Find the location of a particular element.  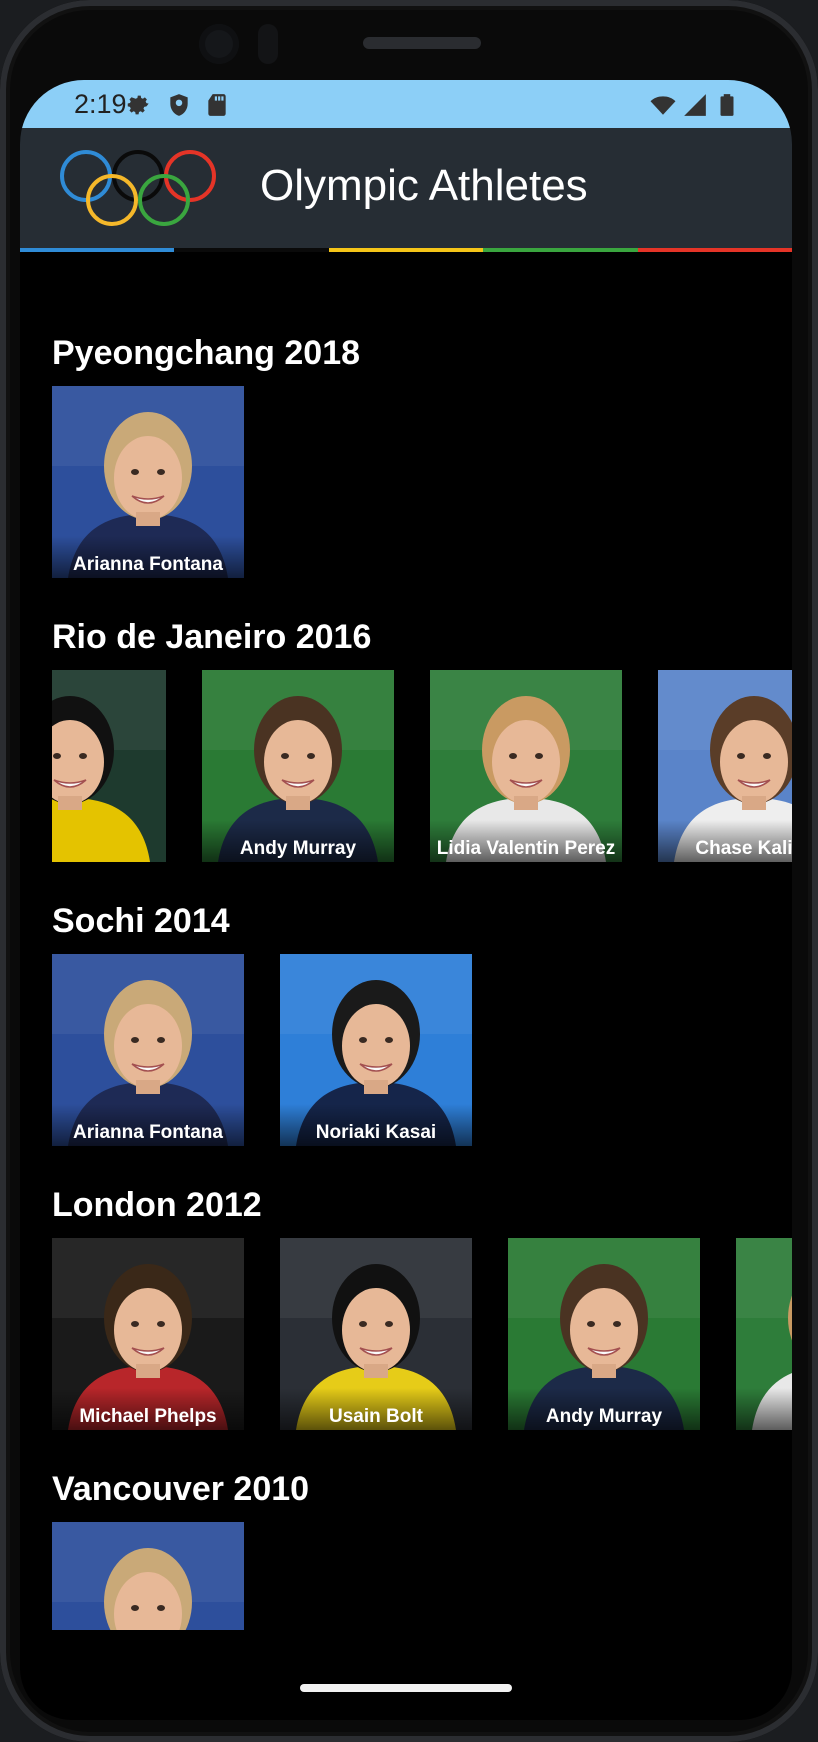

status-bar: 2:19 is located at coordinates (406, 104).